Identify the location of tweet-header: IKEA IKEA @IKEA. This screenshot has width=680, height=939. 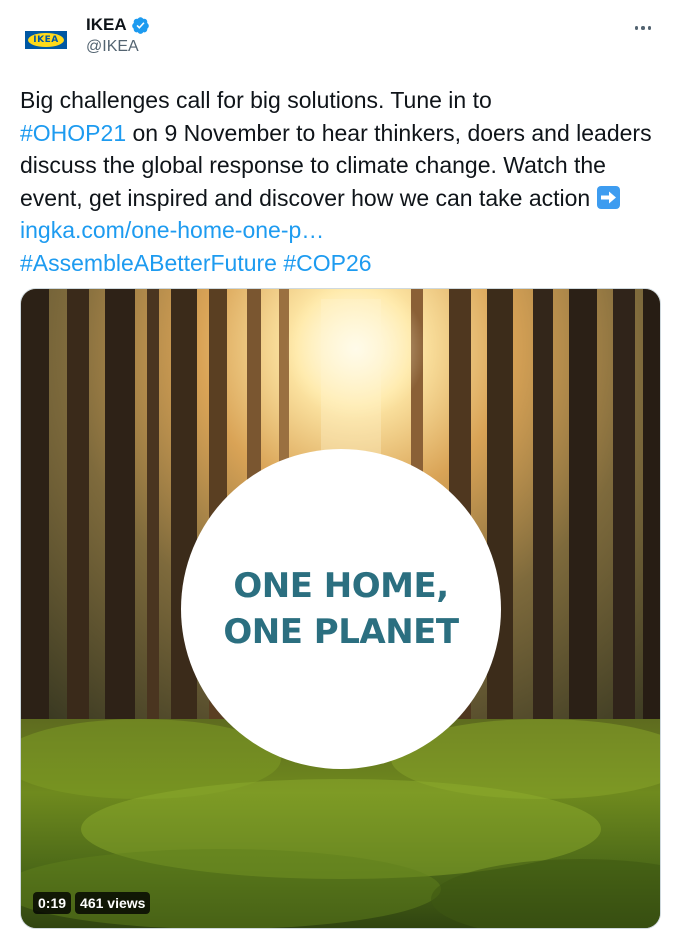
(340, 37).